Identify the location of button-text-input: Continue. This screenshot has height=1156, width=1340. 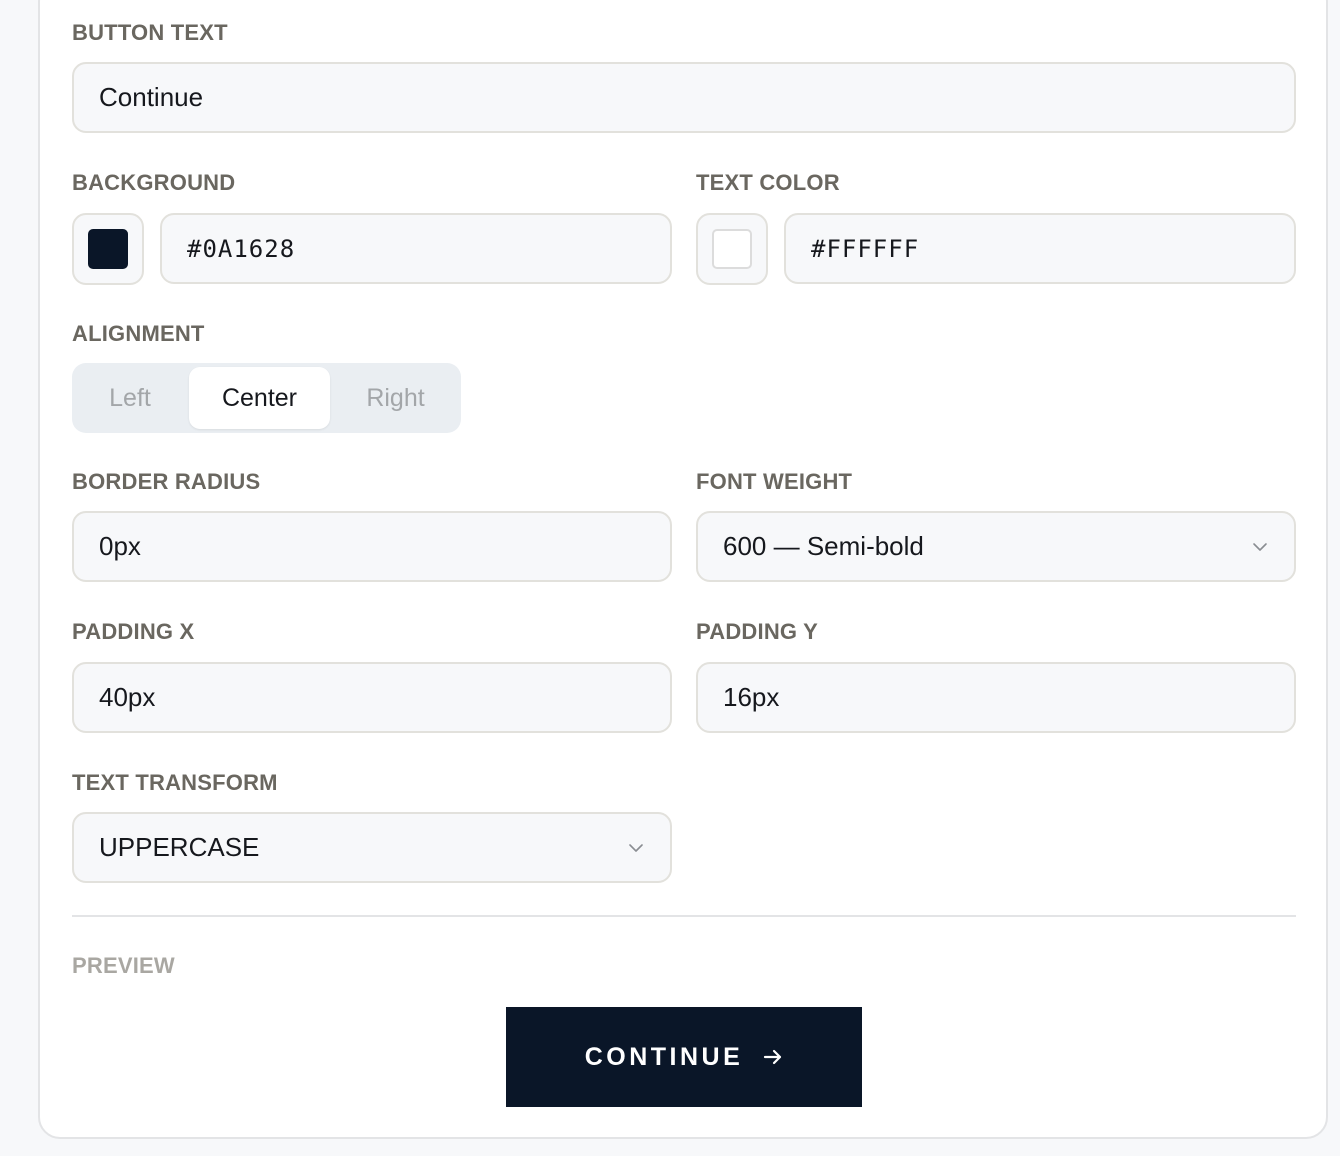
(684, 97).